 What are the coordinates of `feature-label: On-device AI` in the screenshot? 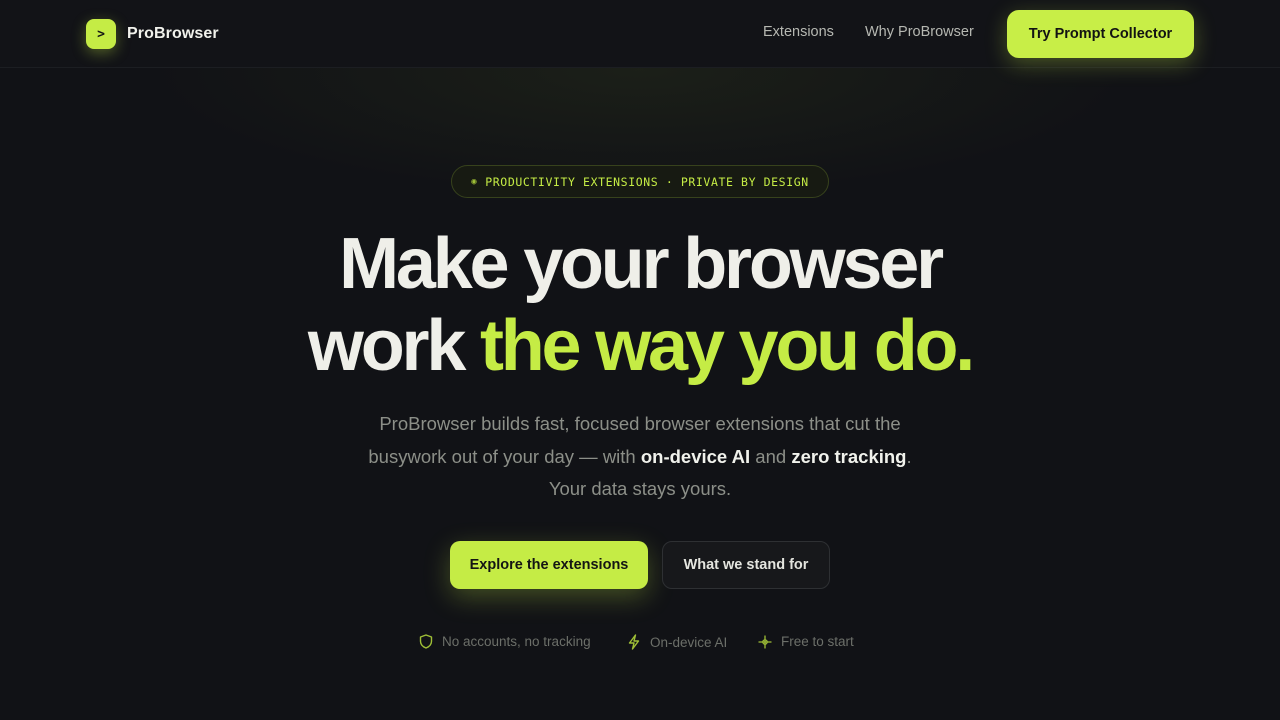 It's located at (689, 642).